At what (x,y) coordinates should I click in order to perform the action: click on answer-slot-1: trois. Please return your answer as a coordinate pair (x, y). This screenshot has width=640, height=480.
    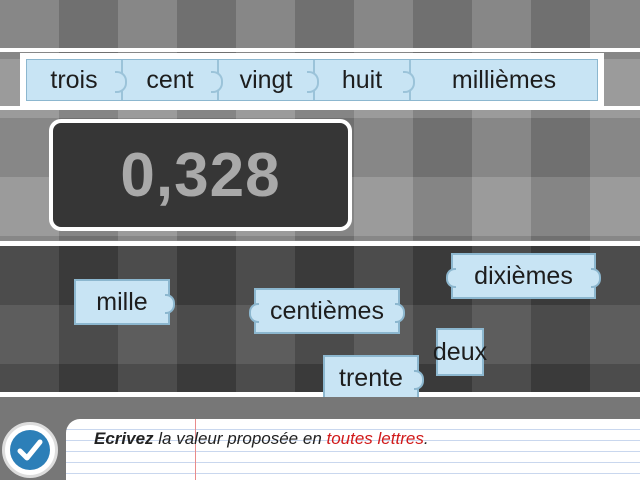
    Looking at the image, I should click on (77, 80).